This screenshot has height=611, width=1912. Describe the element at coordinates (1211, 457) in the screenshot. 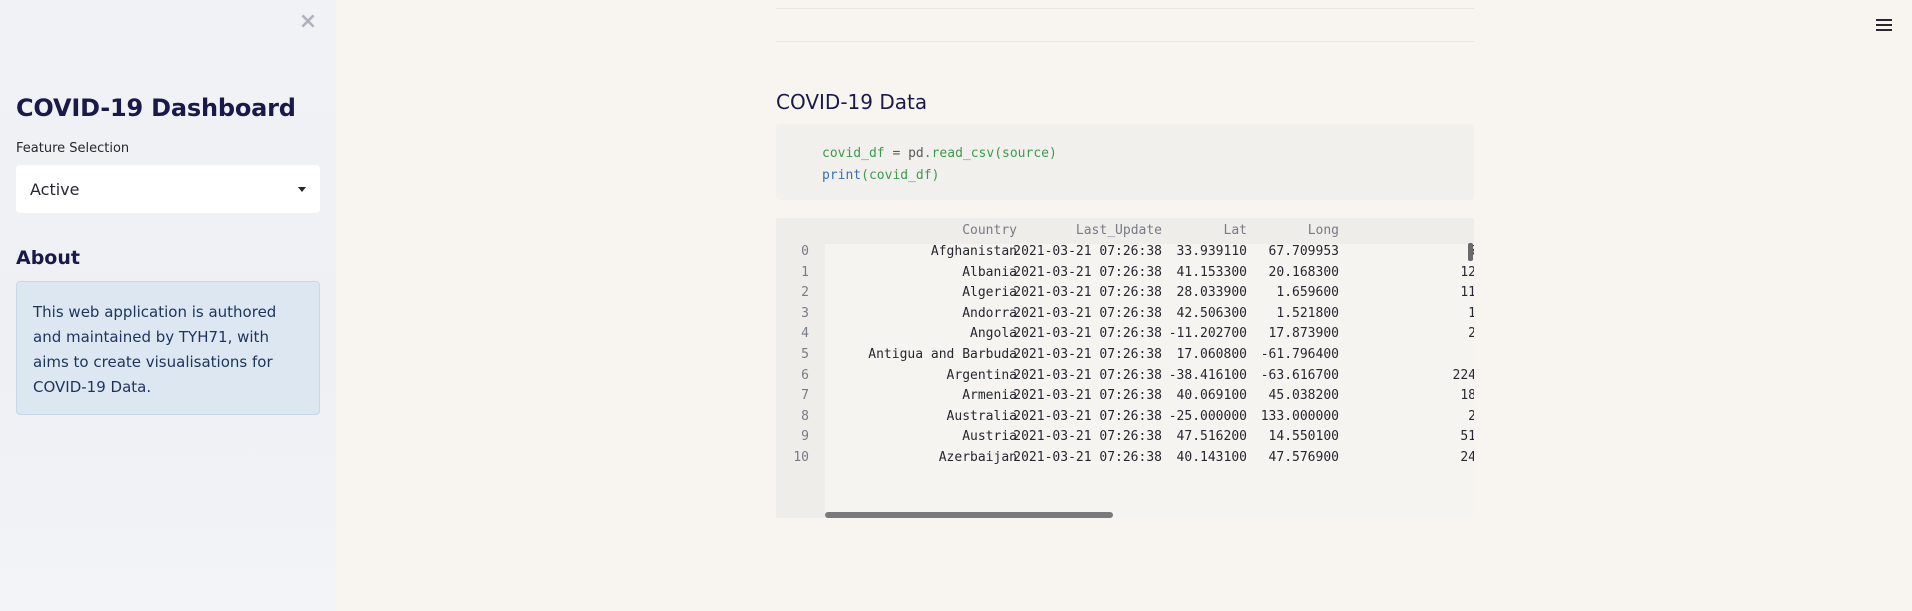

I see `table-cell: 40.143100` at that location.